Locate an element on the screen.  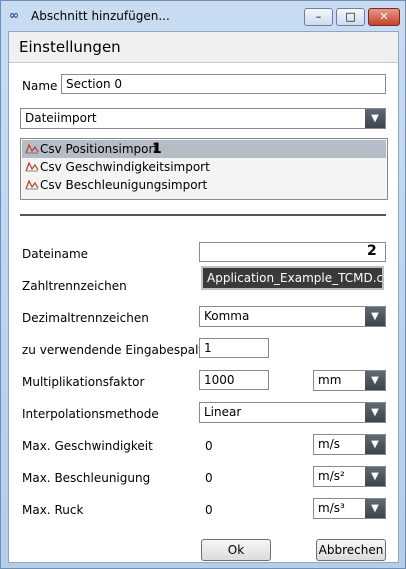
infinity-icon: ∞ is located at coordinates (14, 15).